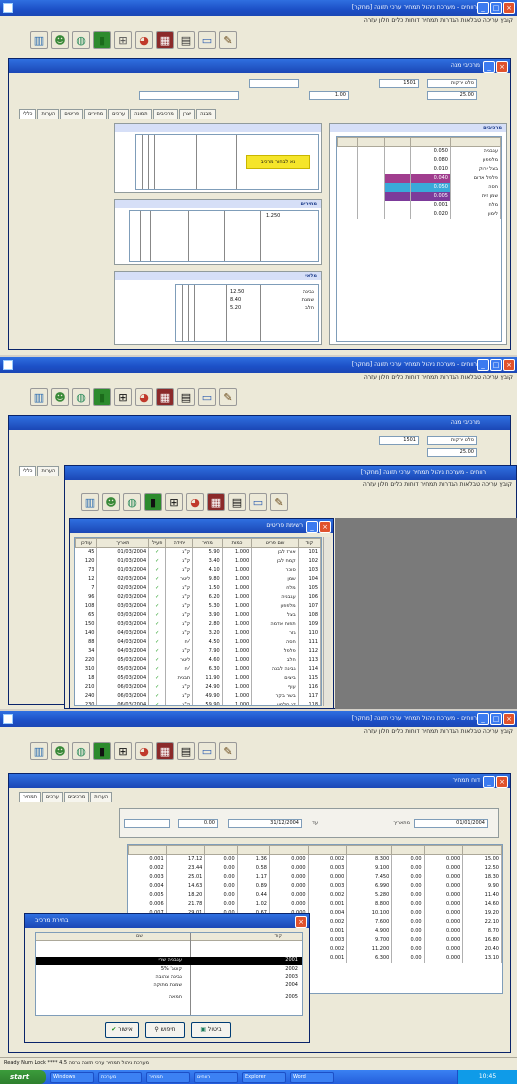 The width and height of the screenshot is (517, 1084). I want to click on start-button: start, so click(23, 1077).